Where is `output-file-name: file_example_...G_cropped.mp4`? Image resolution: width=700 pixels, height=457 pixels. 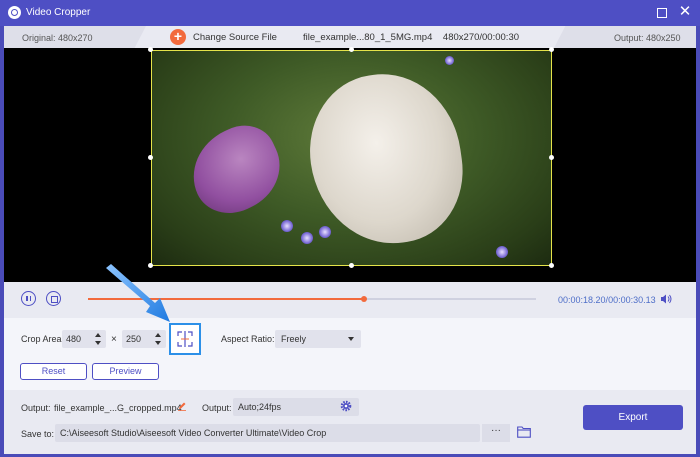 output-file-name: file_example_...G_cropped.mp4 is located at coordinates (118, 408).